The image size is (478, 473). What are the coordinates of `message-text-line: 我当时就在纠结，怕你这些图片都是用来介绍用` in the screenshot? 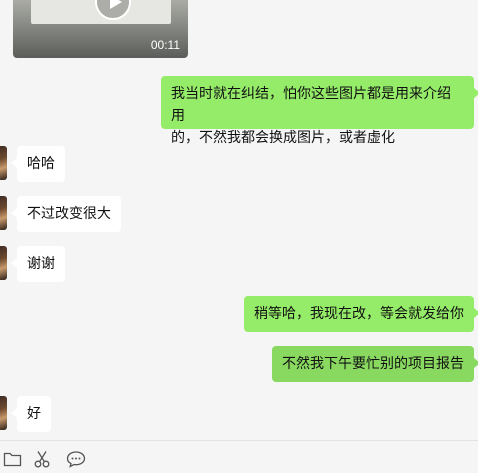 It's located at (311, 105).